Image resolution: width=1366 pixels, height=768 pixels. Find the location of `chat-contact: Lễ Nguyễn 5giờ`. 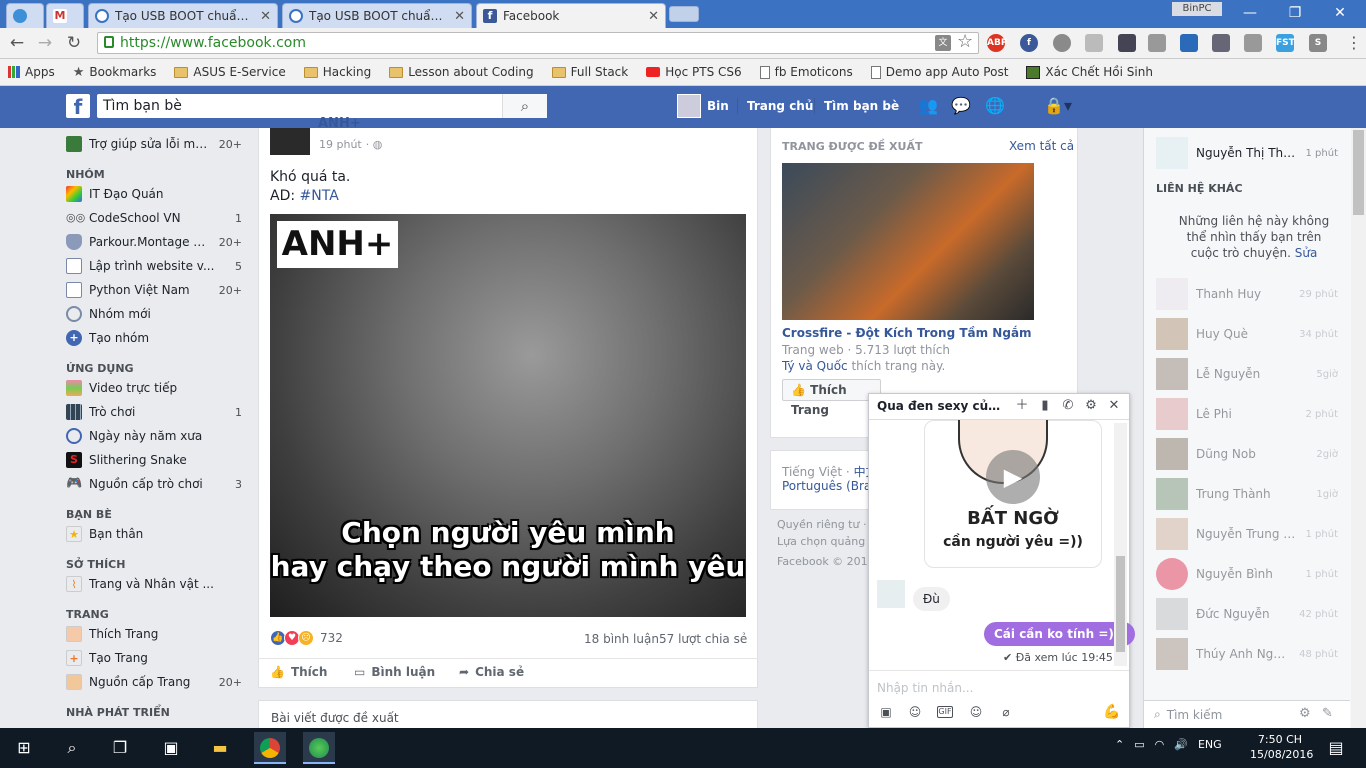

chat-contact: Lễ Nguyễn 5giờ is located at coordinates (1247, 374).